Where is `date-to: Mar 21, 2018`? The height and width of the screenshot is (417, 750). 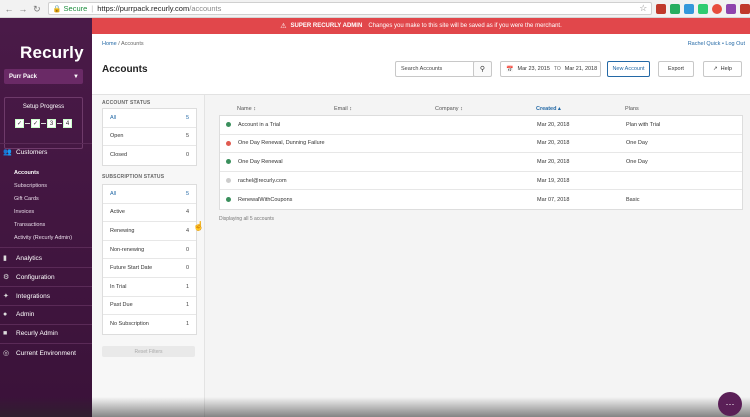
date-to: Mar 21, 2018 is located at coordinates (581, 69).